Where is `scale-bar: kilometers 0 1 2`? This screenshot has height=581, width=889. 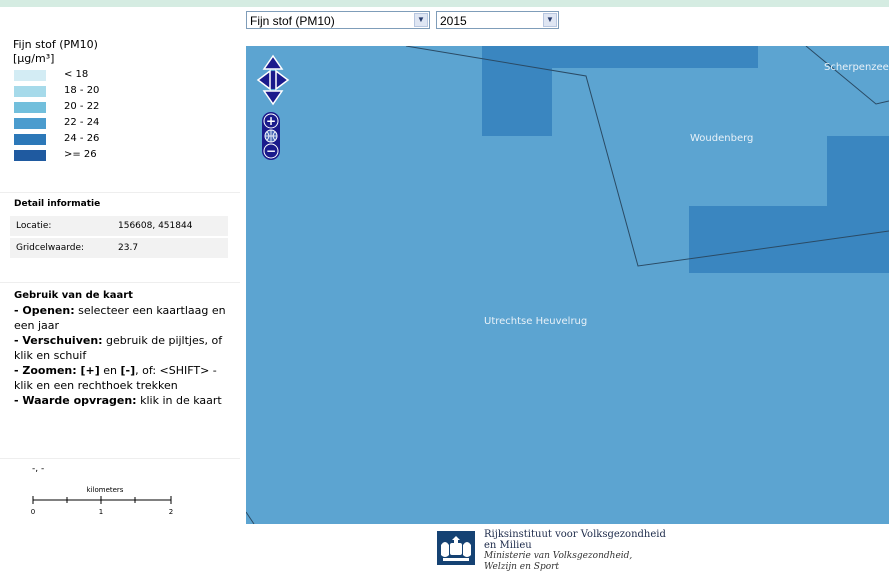
scale-bar: kilometers 0 1 2 is located at coordinates (102, 501).